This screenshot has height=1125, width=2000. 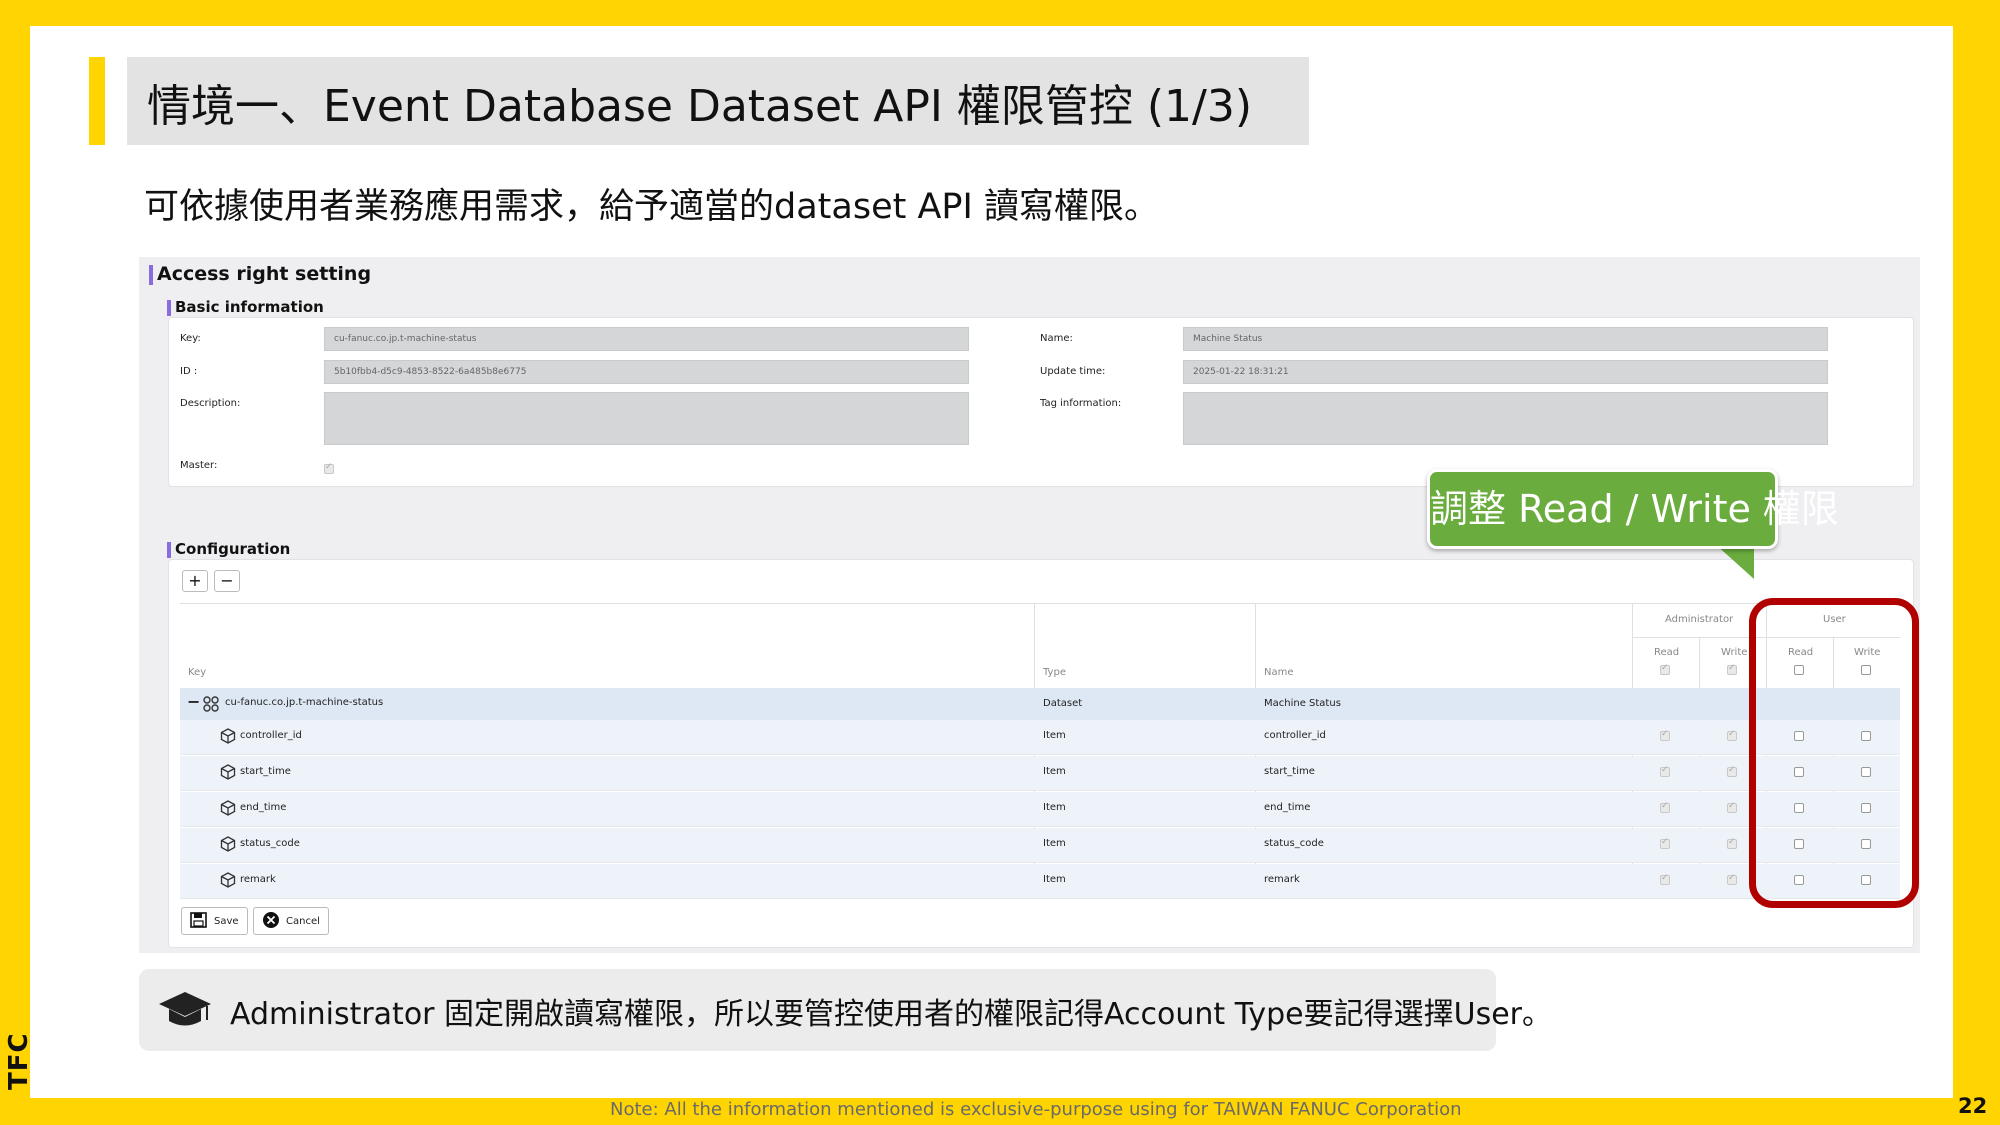 I want to click on row-key: controller_id, so click(x=271, y=735).